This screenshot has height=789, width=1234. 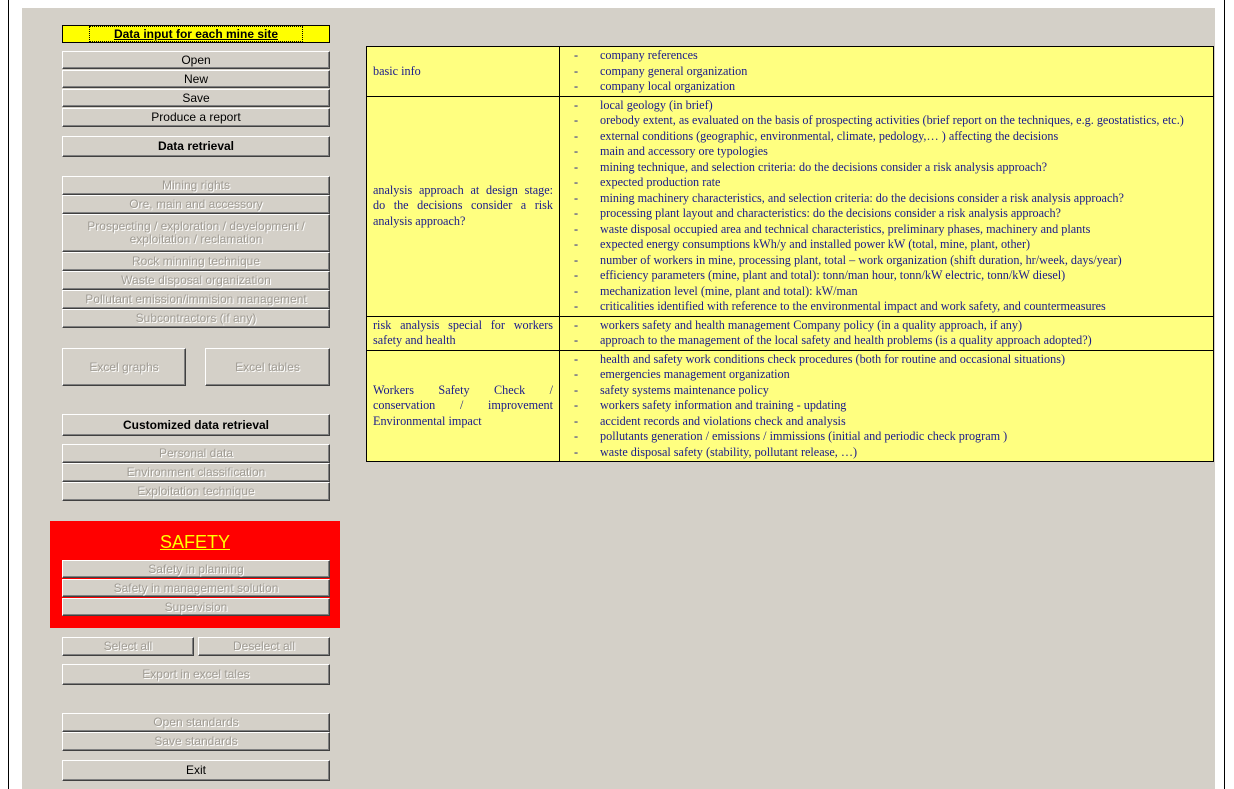 I want to click on rock-mining-button: Rock minning technique, so click(x=196, y=261).